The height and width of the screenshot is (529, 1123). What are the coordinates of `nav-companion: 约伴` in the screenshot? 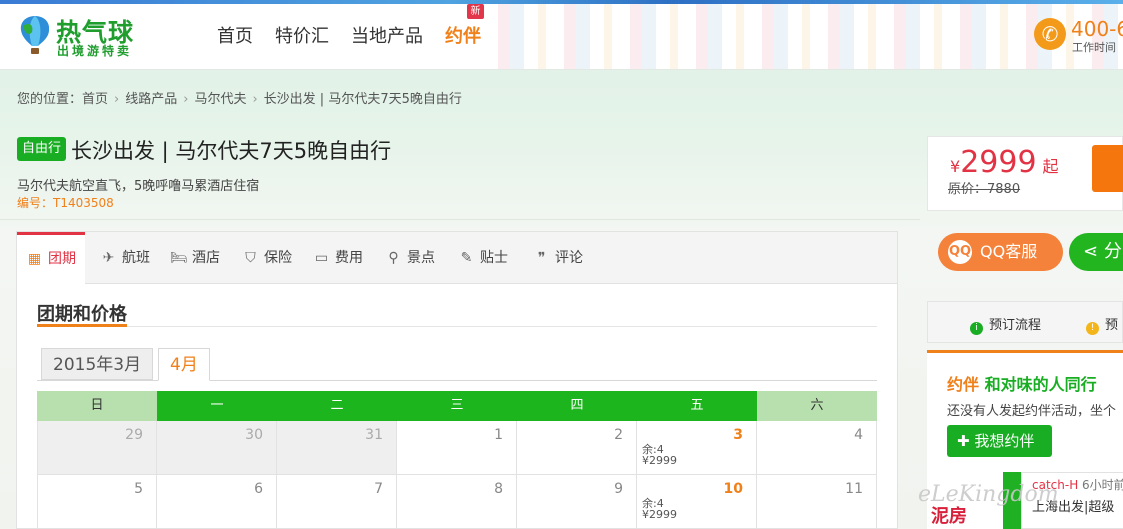 It's located at (463, 35).